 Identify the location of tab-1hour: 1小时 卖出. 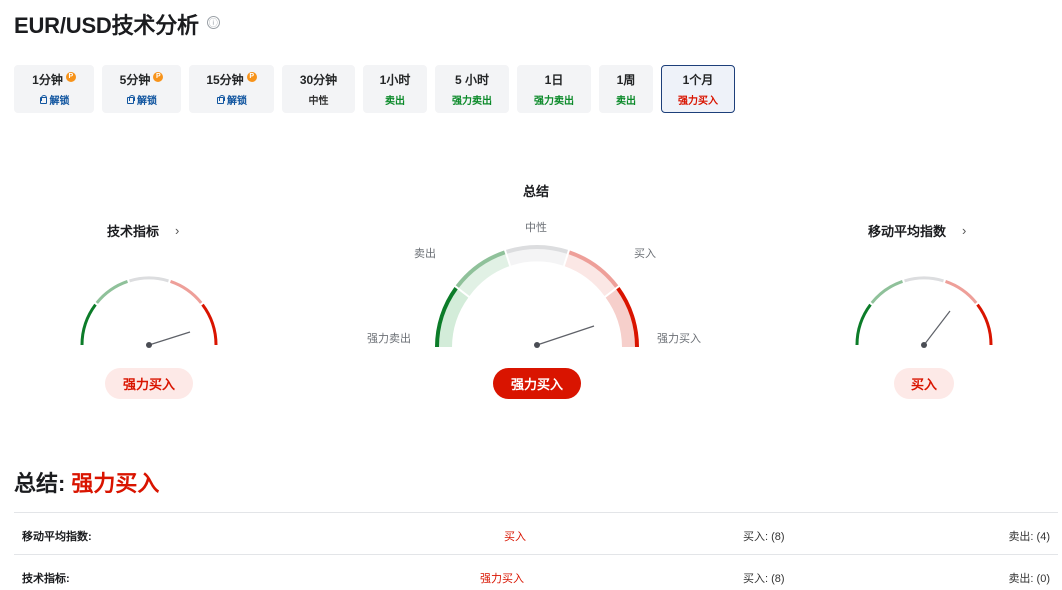
(395, 89).